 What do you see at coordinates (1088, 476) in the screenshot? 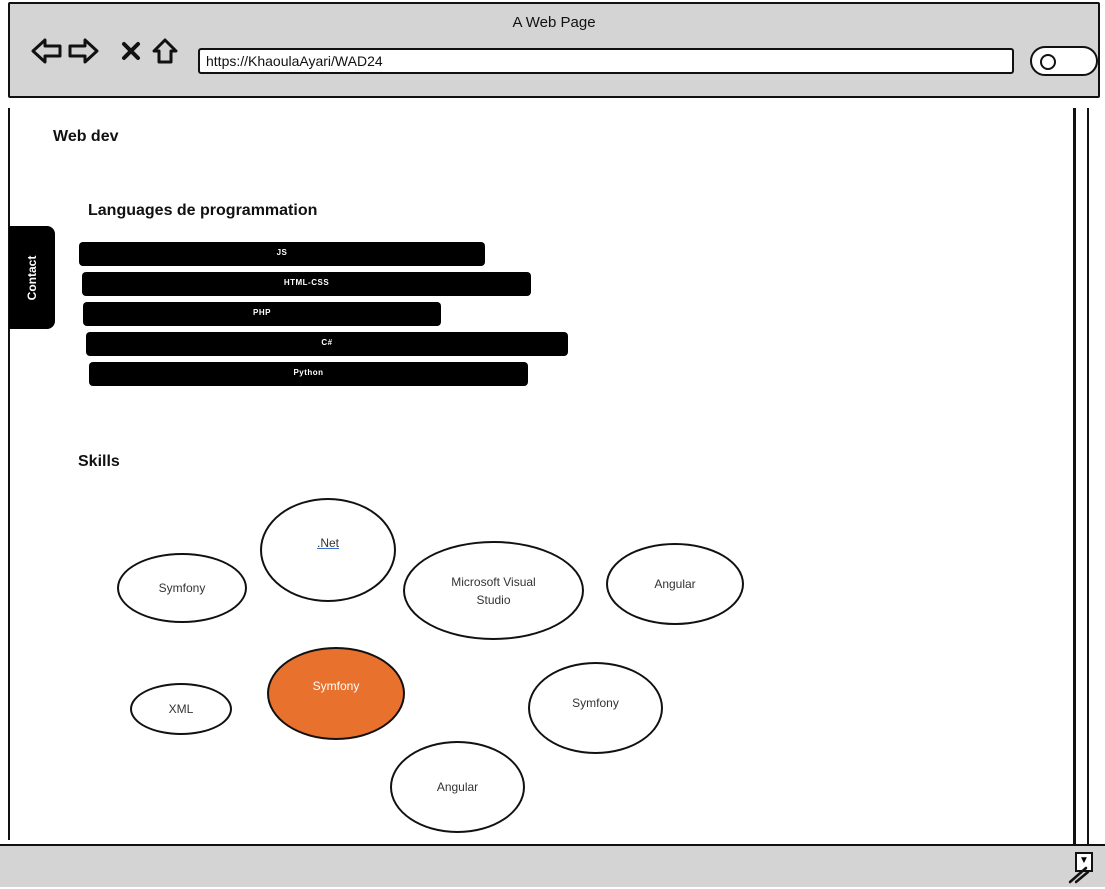
I see `scrollbar-edge` at bounding box center [1088, 476].